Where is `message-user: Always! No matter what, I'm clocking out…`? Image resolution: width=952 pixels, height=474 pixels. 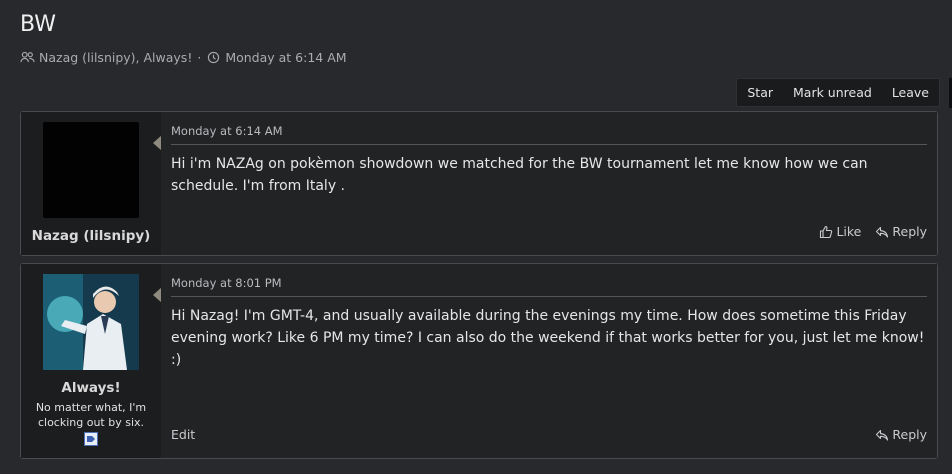 message-user: Always! No matter what, I'm clocking out… is located at coordinates (91, 361).